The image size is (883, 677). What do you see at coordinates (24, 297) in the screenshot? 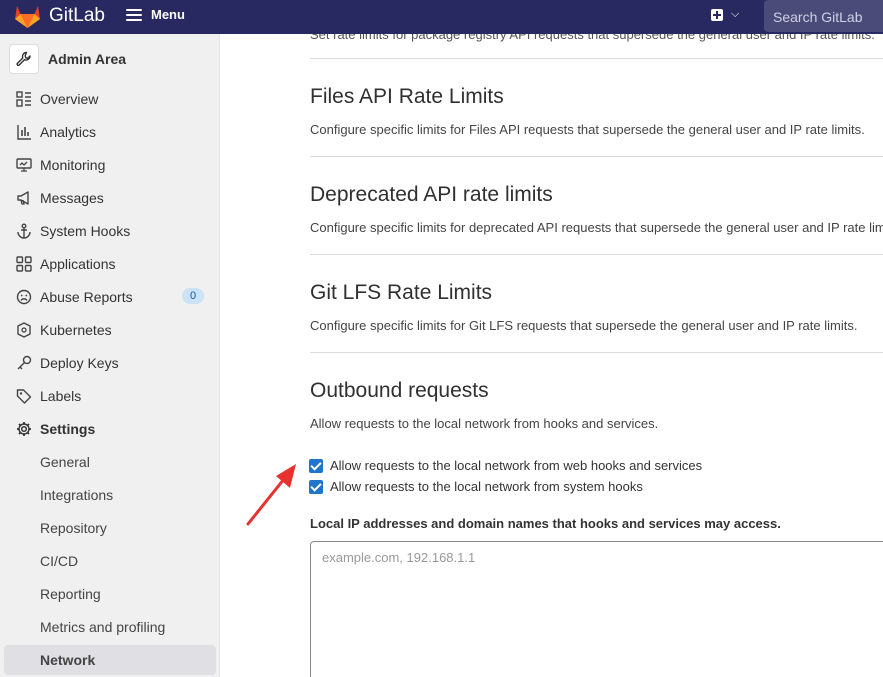
I see `sad-face-icon` at bounding box center [24, 297].